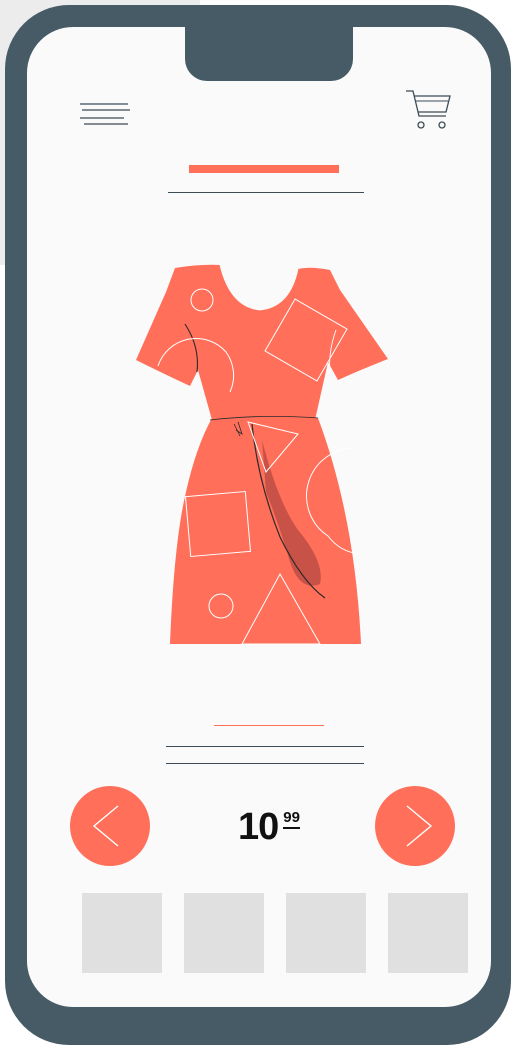 The width and height of the screenshot is (516, 1053). I want to click on previous-button, so click(110, 826).